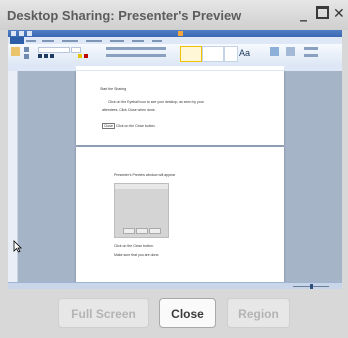 This screenshot has height=338, width=348. Describe the element at coordinates (117, 41) in the screenshot. I see `mailings-tab` at that location.